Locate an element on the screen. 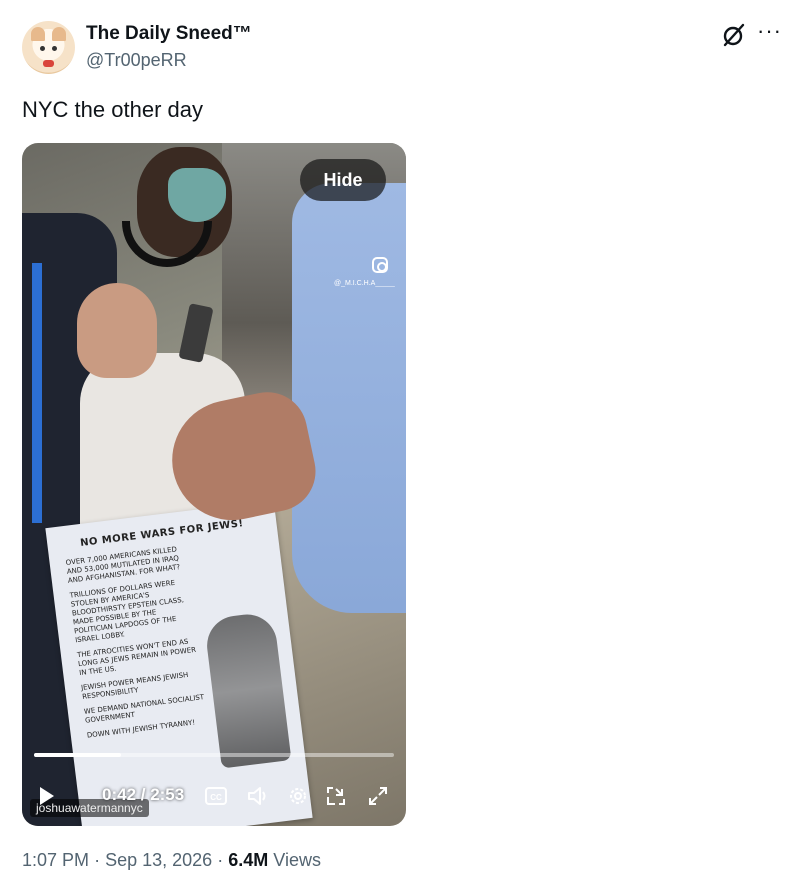 The height and width of the screenshot is (890, 800). avatar-bow is located at coordinates (48, 63).